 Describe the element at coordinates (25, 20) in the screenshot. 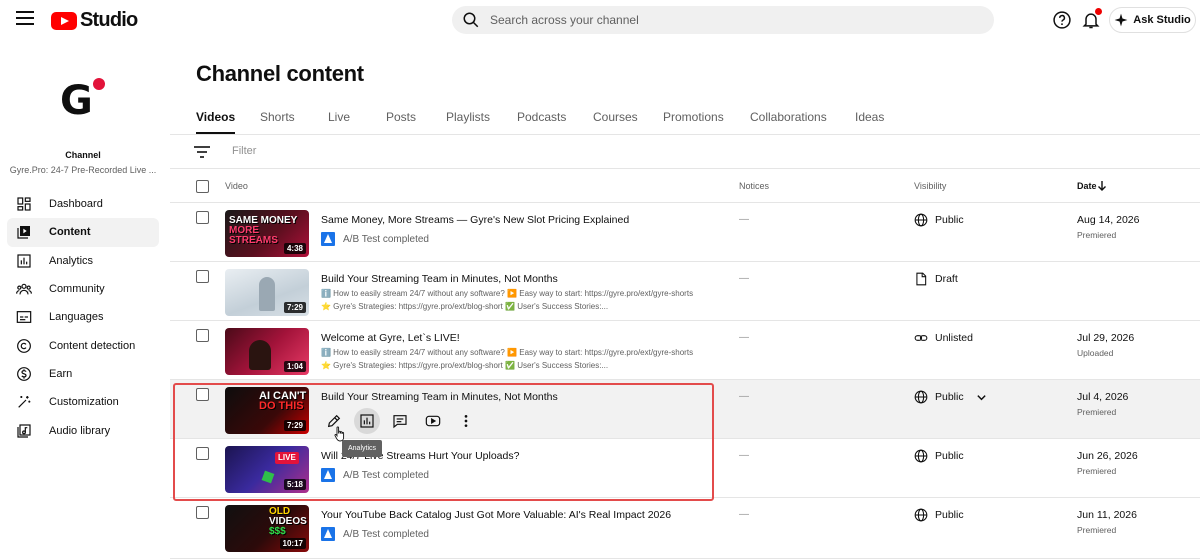

I see `menu-icon` at that location.